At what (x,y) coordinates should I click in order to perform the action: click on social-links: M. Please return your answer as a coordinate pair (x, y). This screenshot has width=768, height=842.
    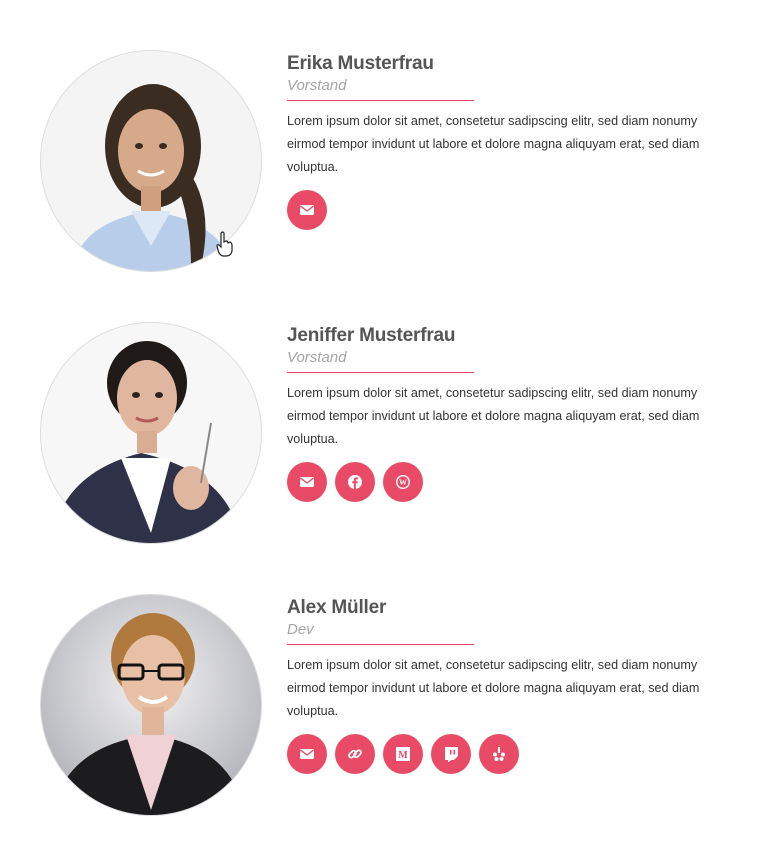
    Looking at the image, I should click on (512, 754).